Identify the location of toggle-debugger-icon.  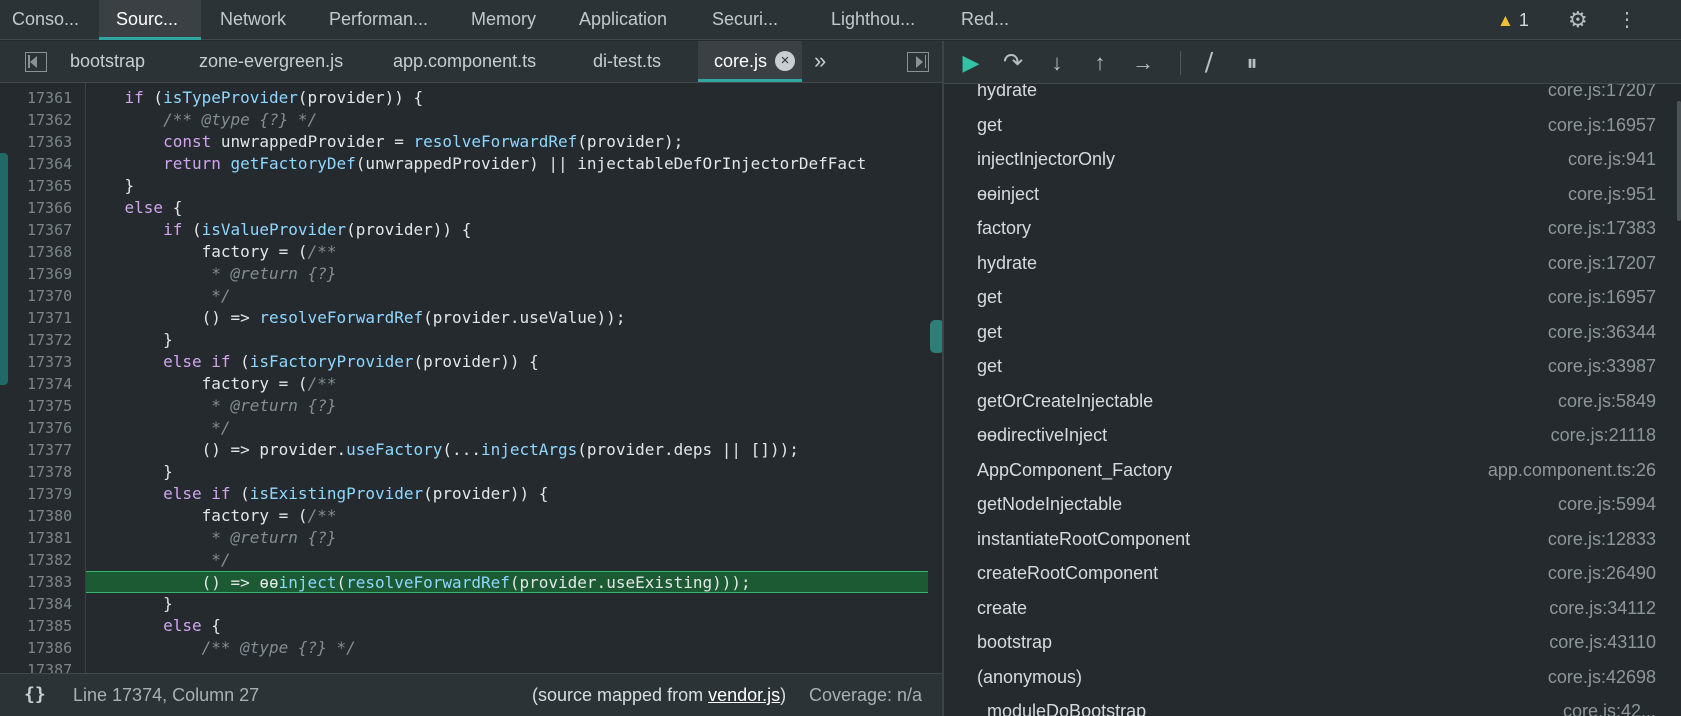
(918, 62).